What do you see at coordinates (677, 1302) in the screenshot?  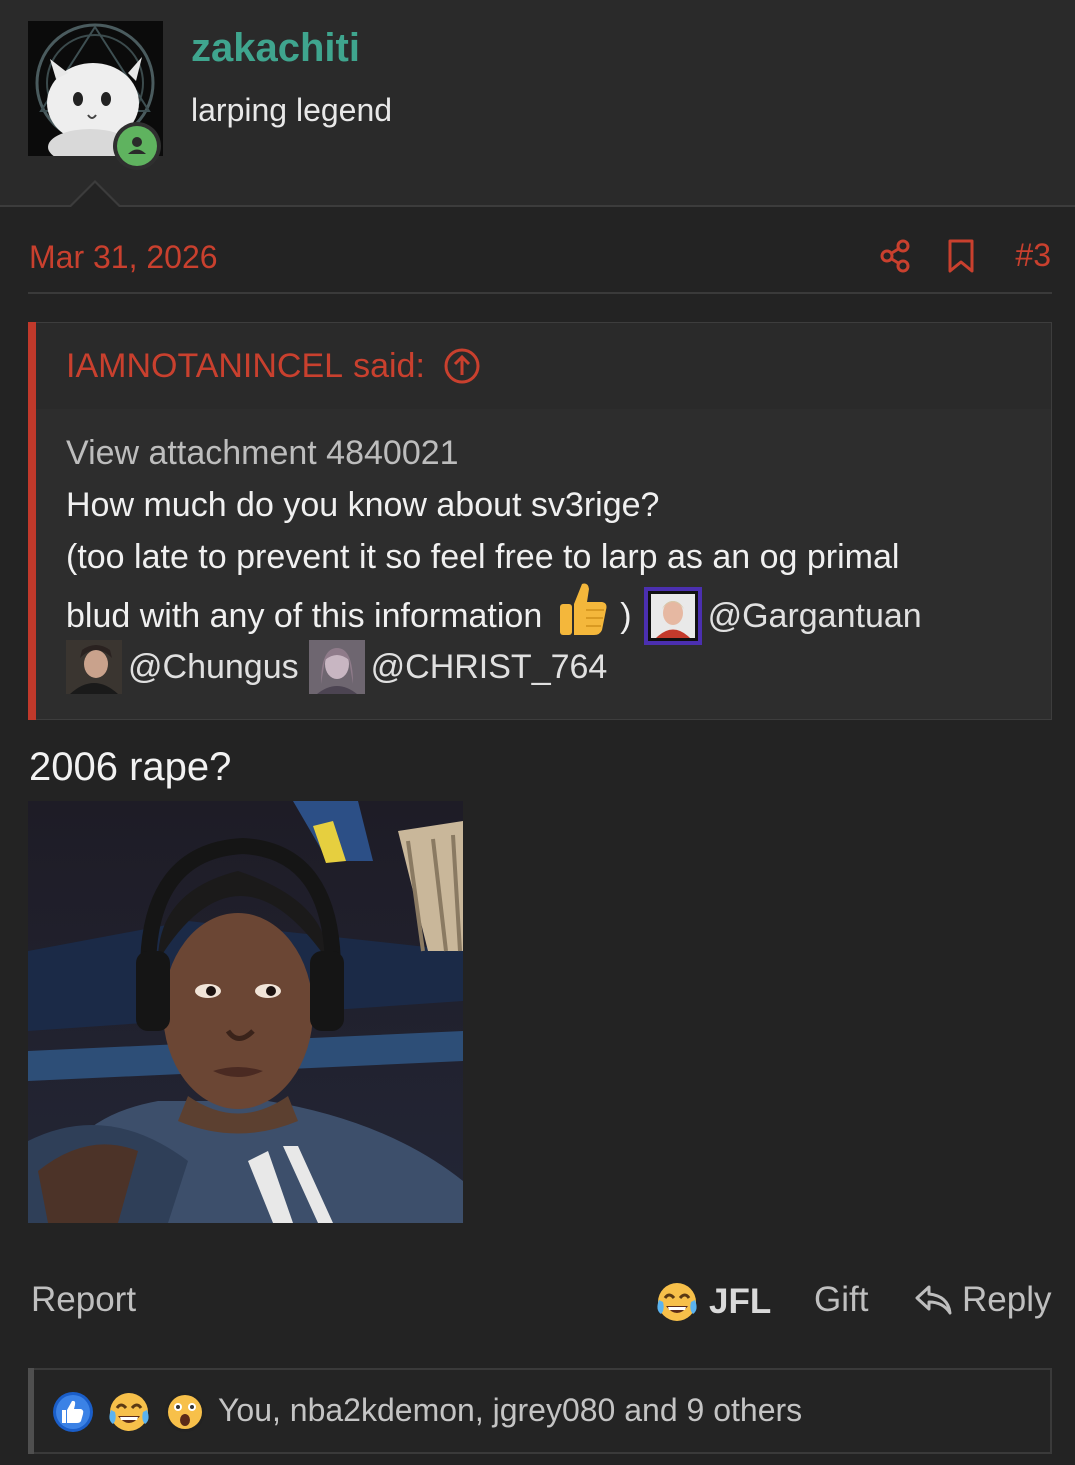 I see `tears-of-joy-emoji-icon` at bounding box center [677, 1302].